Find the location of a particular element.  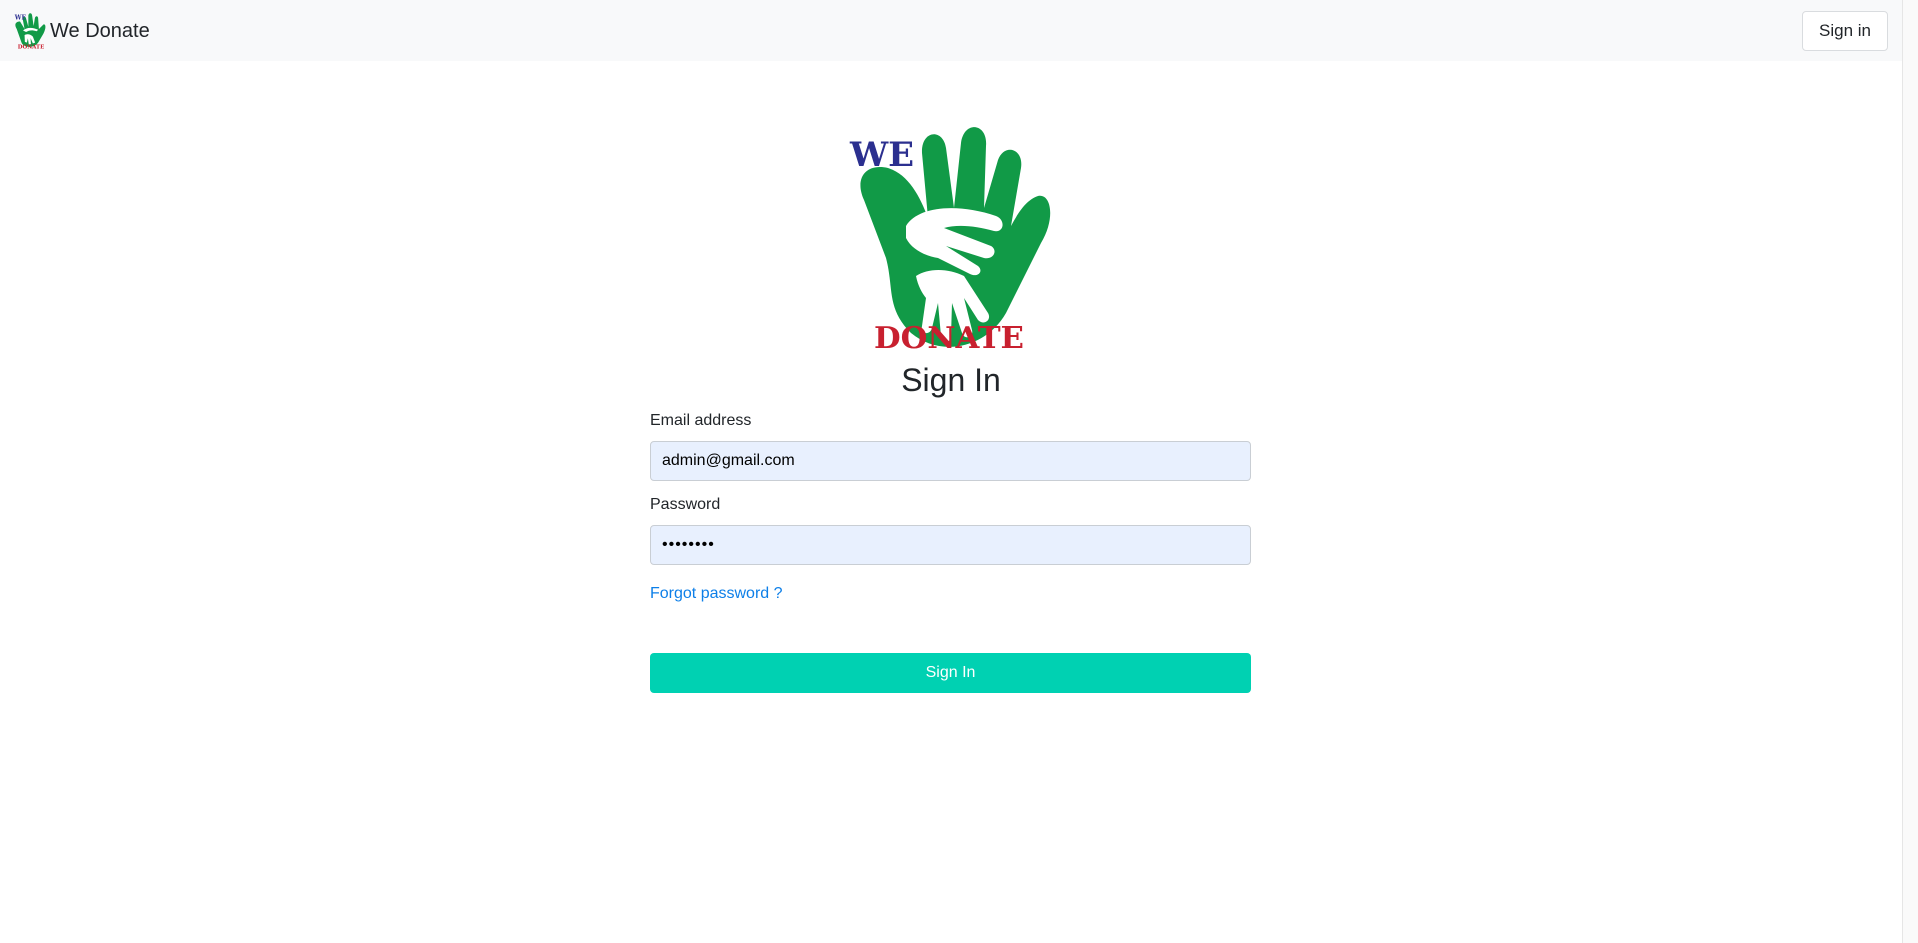

svg-text: WE is located at coordinates (20, 17).